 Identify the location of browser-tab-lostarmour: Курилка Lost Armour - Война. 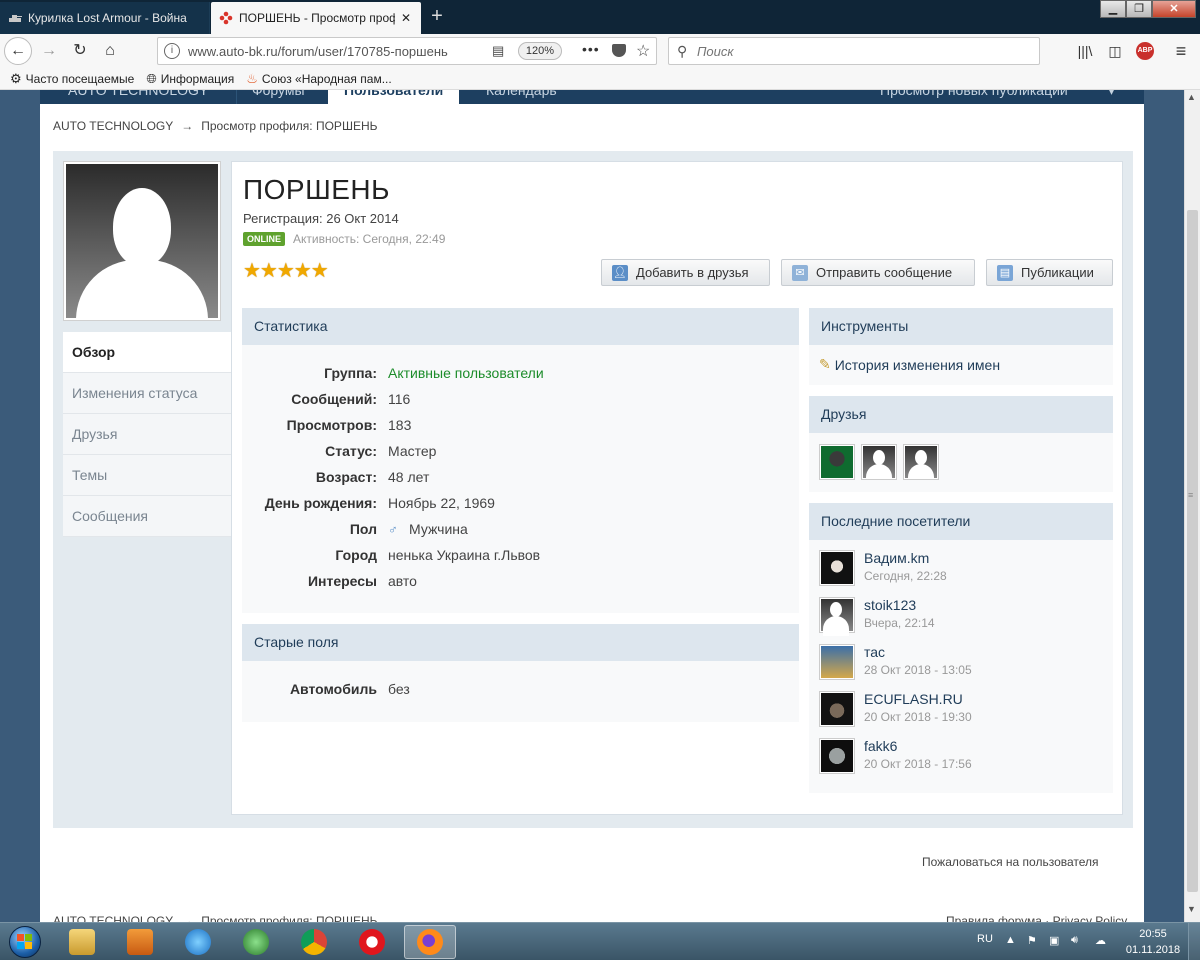
(105, 18).